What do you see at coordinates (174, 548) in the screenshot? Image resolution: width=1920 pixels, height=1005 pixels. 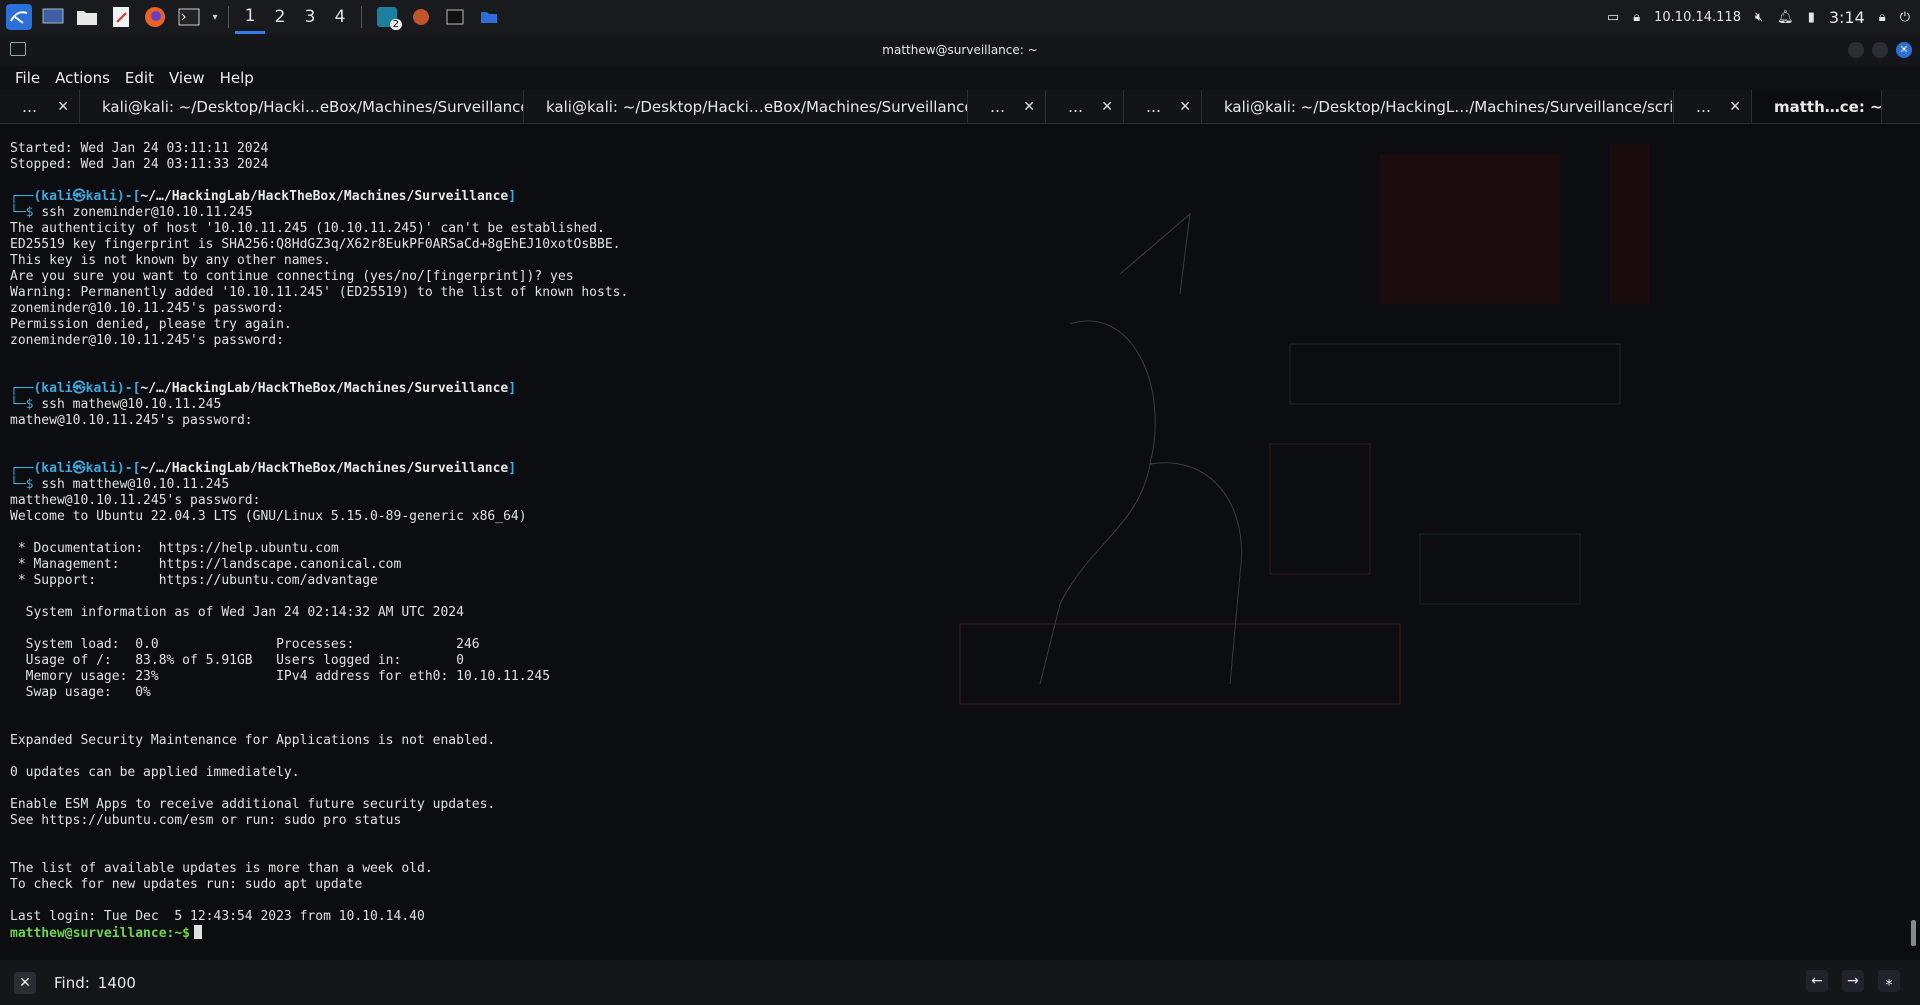 I see `line-text: * Documentation: https://help.ubuntu.com` at bounding box center [174, 548].